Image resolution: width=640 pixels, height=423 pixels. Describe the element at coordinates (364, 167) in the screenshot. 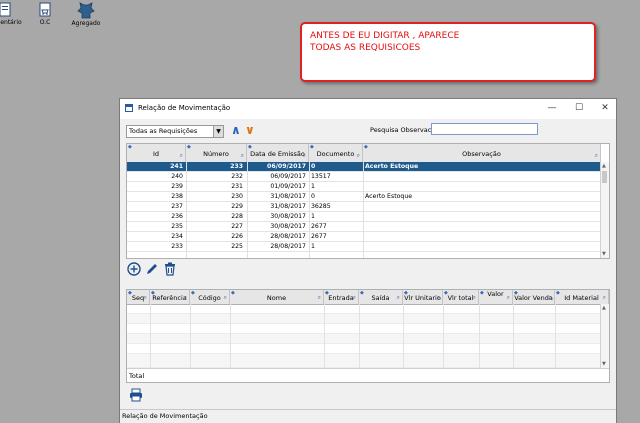

I see `table-row: 241 233 06/09/2017 0 Acerto Estoque` at that location.